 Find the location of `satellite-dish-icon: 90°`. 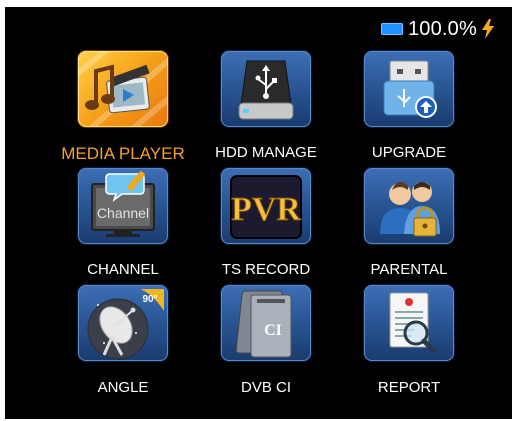

satellite-dish-icon: 90° is located at coordinates (125, 324).